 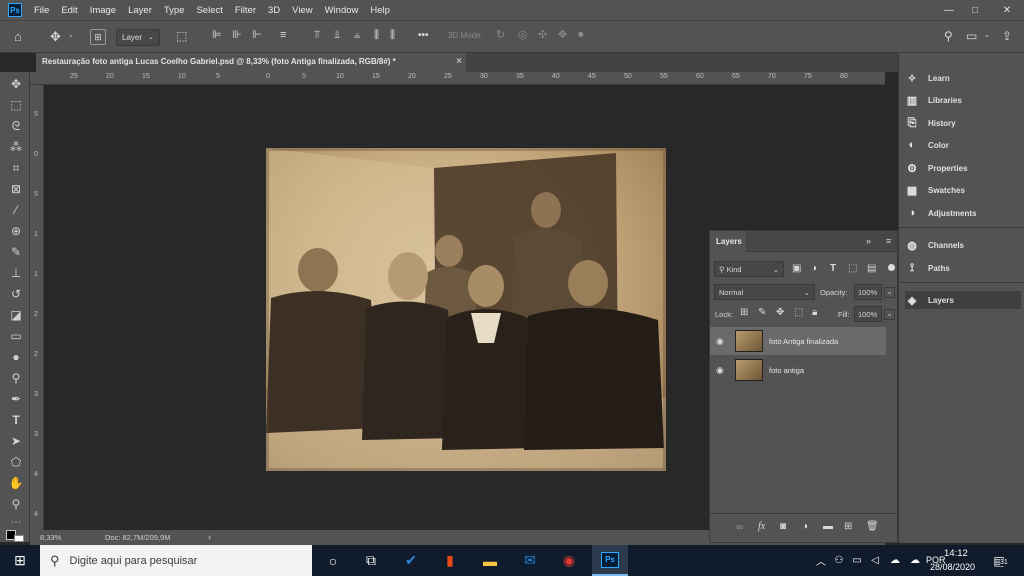 What do you see at coordinates (975, 10) in the screenshot?
I see `maximize-button: □` at bounding box center [975, 10].